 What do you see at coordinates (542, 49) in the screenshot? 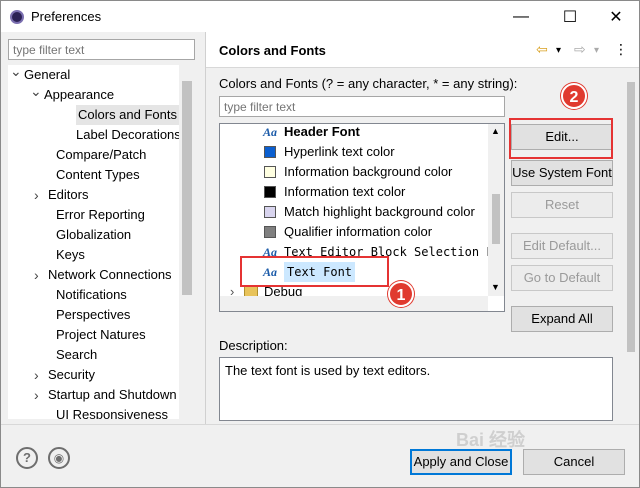
I see `back-arrow-icon: ⇦` at bounding box center [542, 49].